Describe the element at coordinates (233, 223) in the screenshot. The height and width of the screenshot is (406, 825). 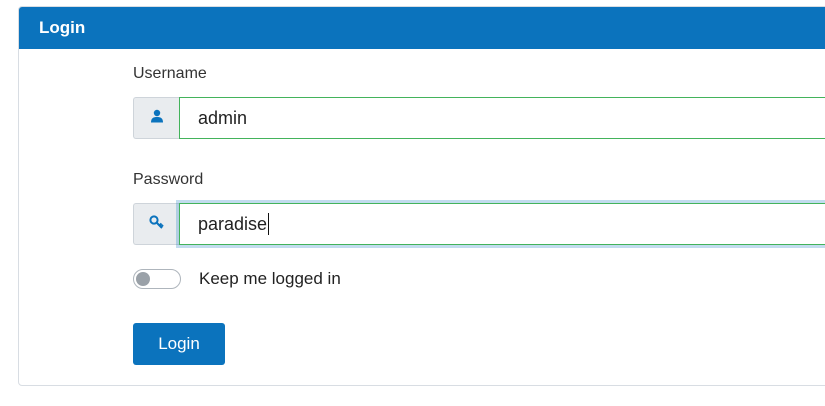
I see `password-value: paradise` at that location.